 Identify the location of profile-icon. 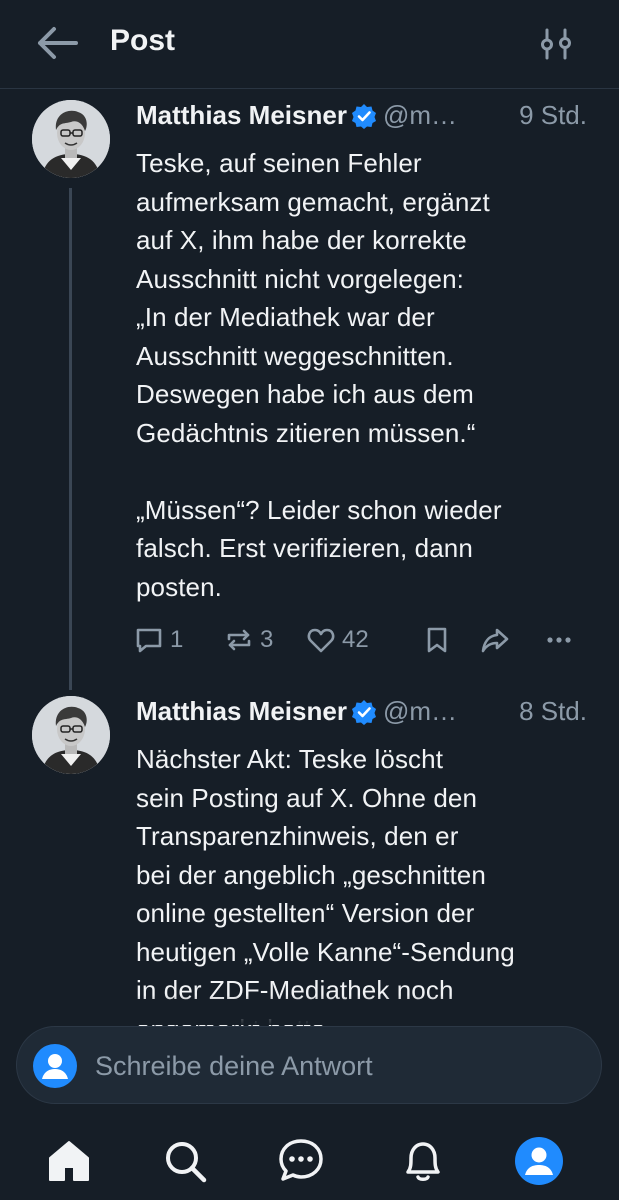
(539, 1161).